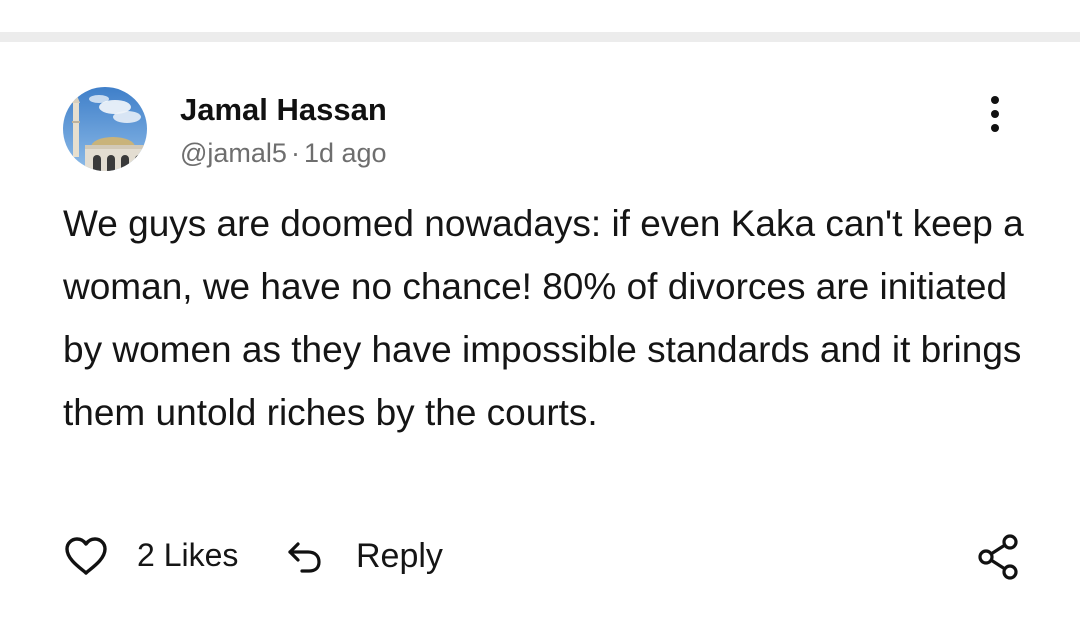 The height and width of the screenshot is (622, 1080). I want to click on heart-outline-icon, so click(86, 556).